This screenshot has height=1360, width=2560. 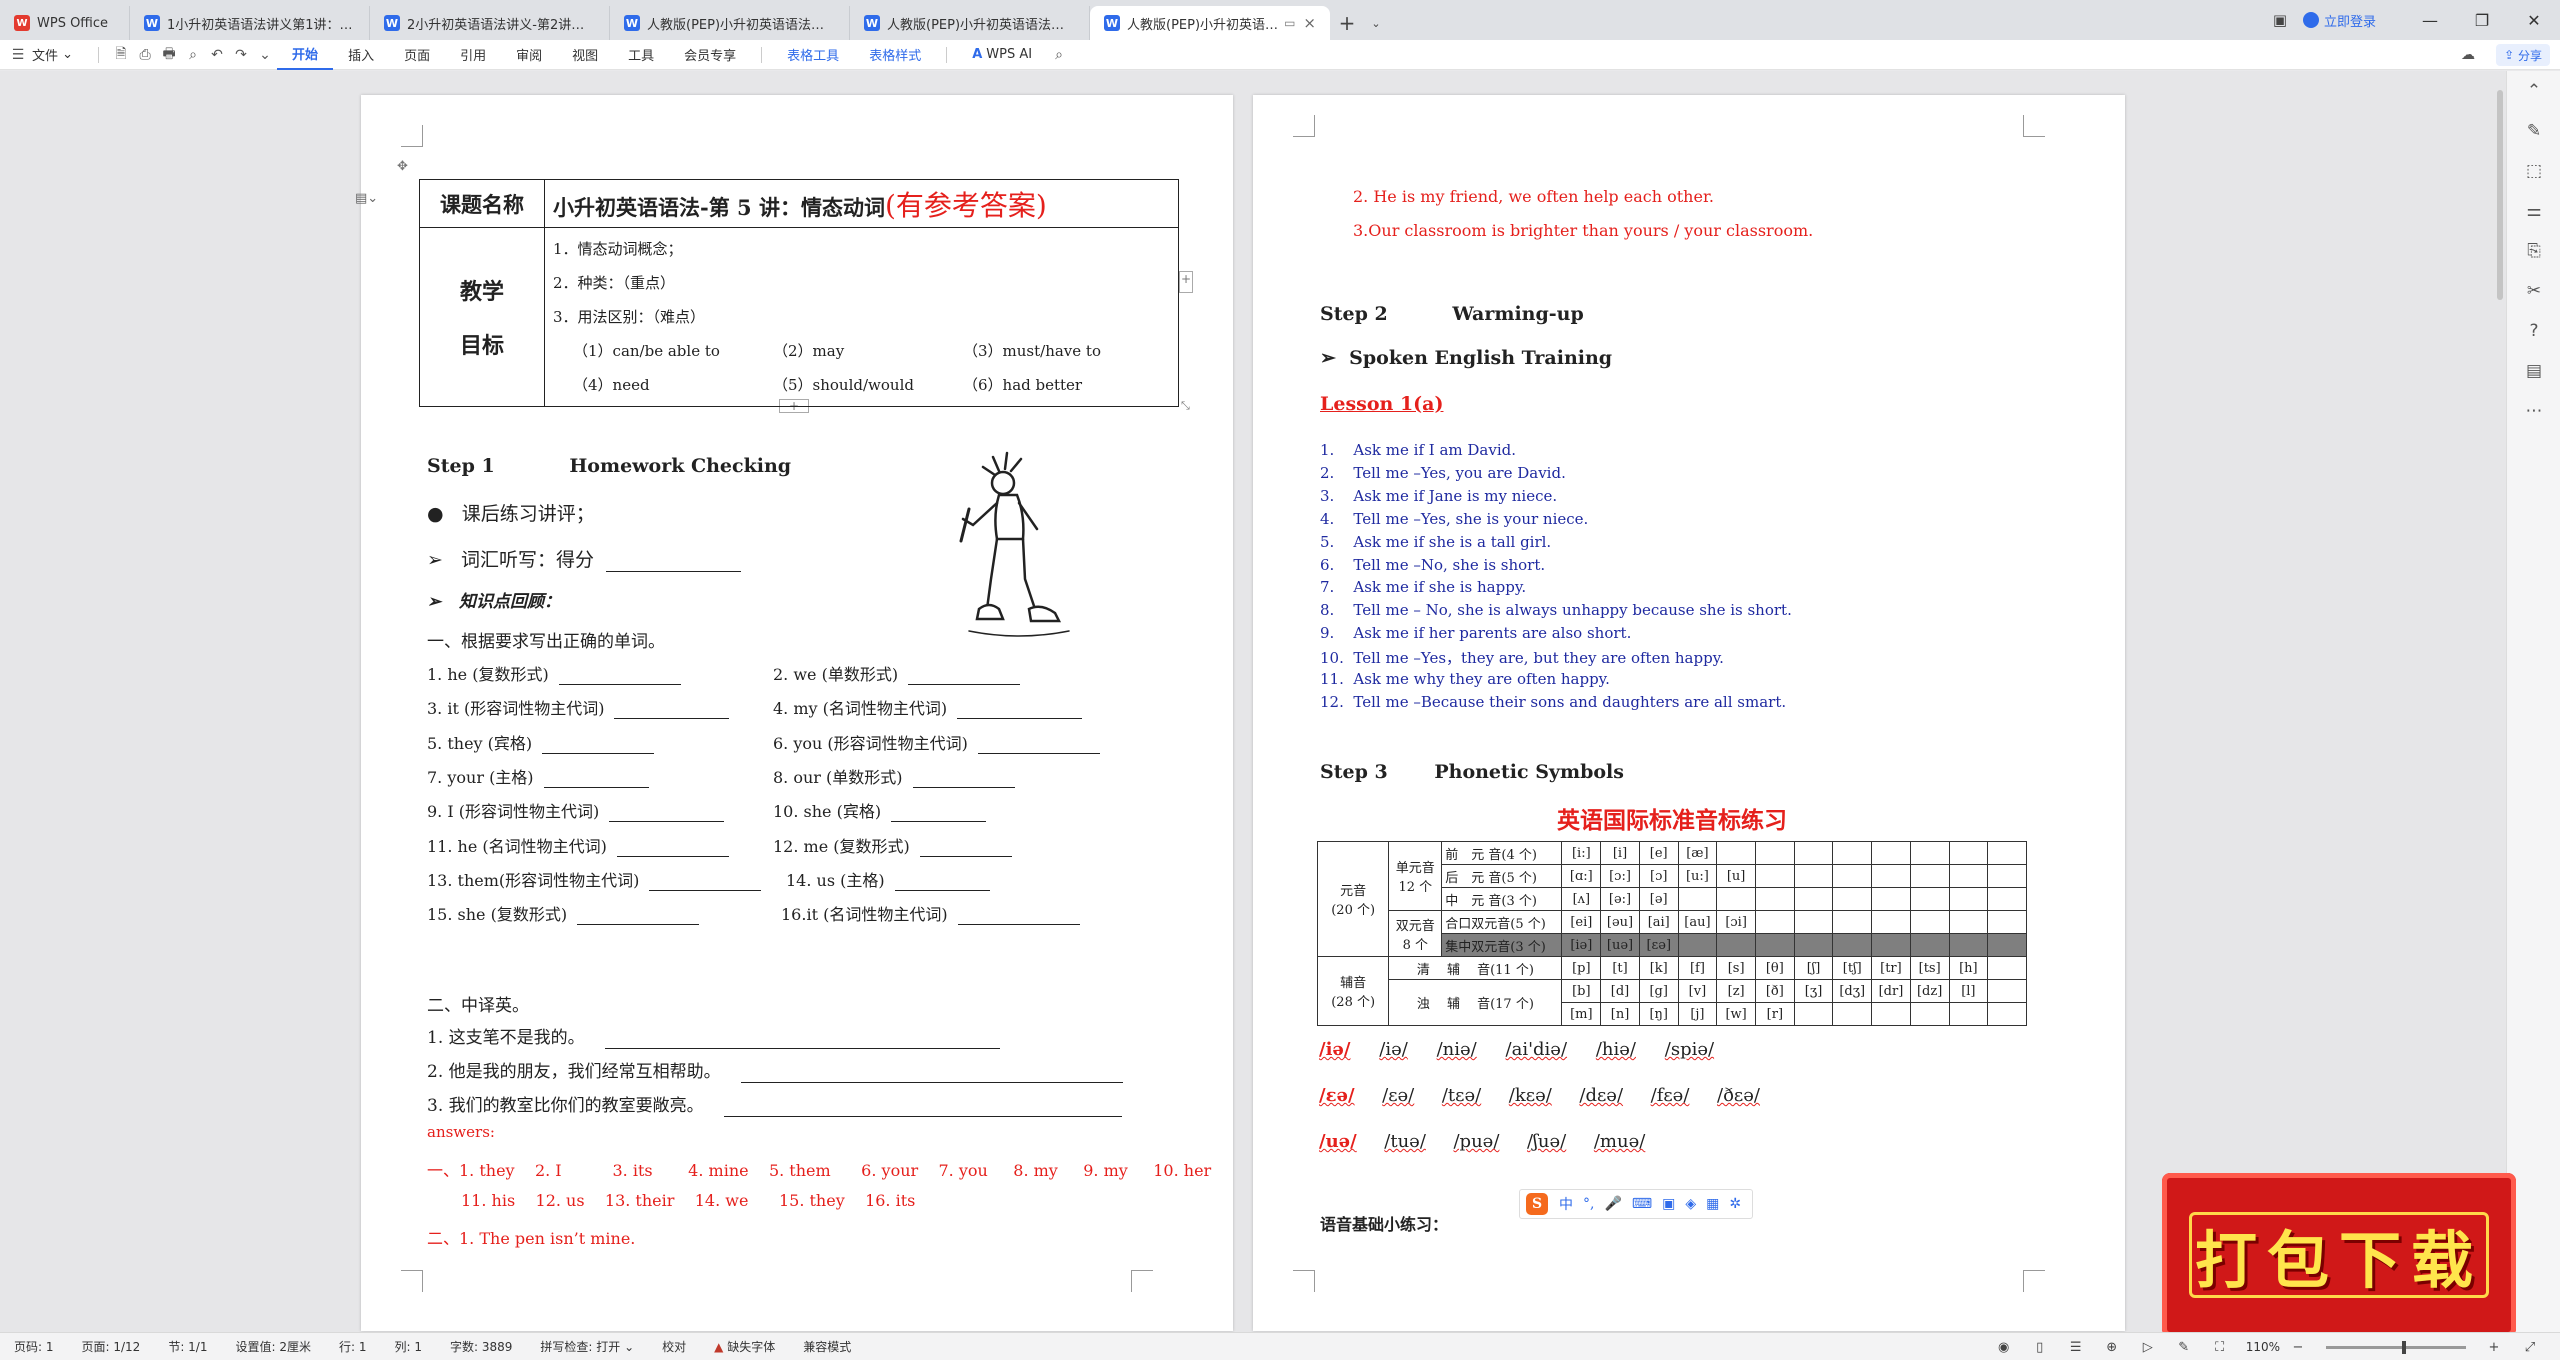 I want to click on tab-document: W 人教版(PEP)小升初英语语法讲义-第3, so click(x=730, y=23).